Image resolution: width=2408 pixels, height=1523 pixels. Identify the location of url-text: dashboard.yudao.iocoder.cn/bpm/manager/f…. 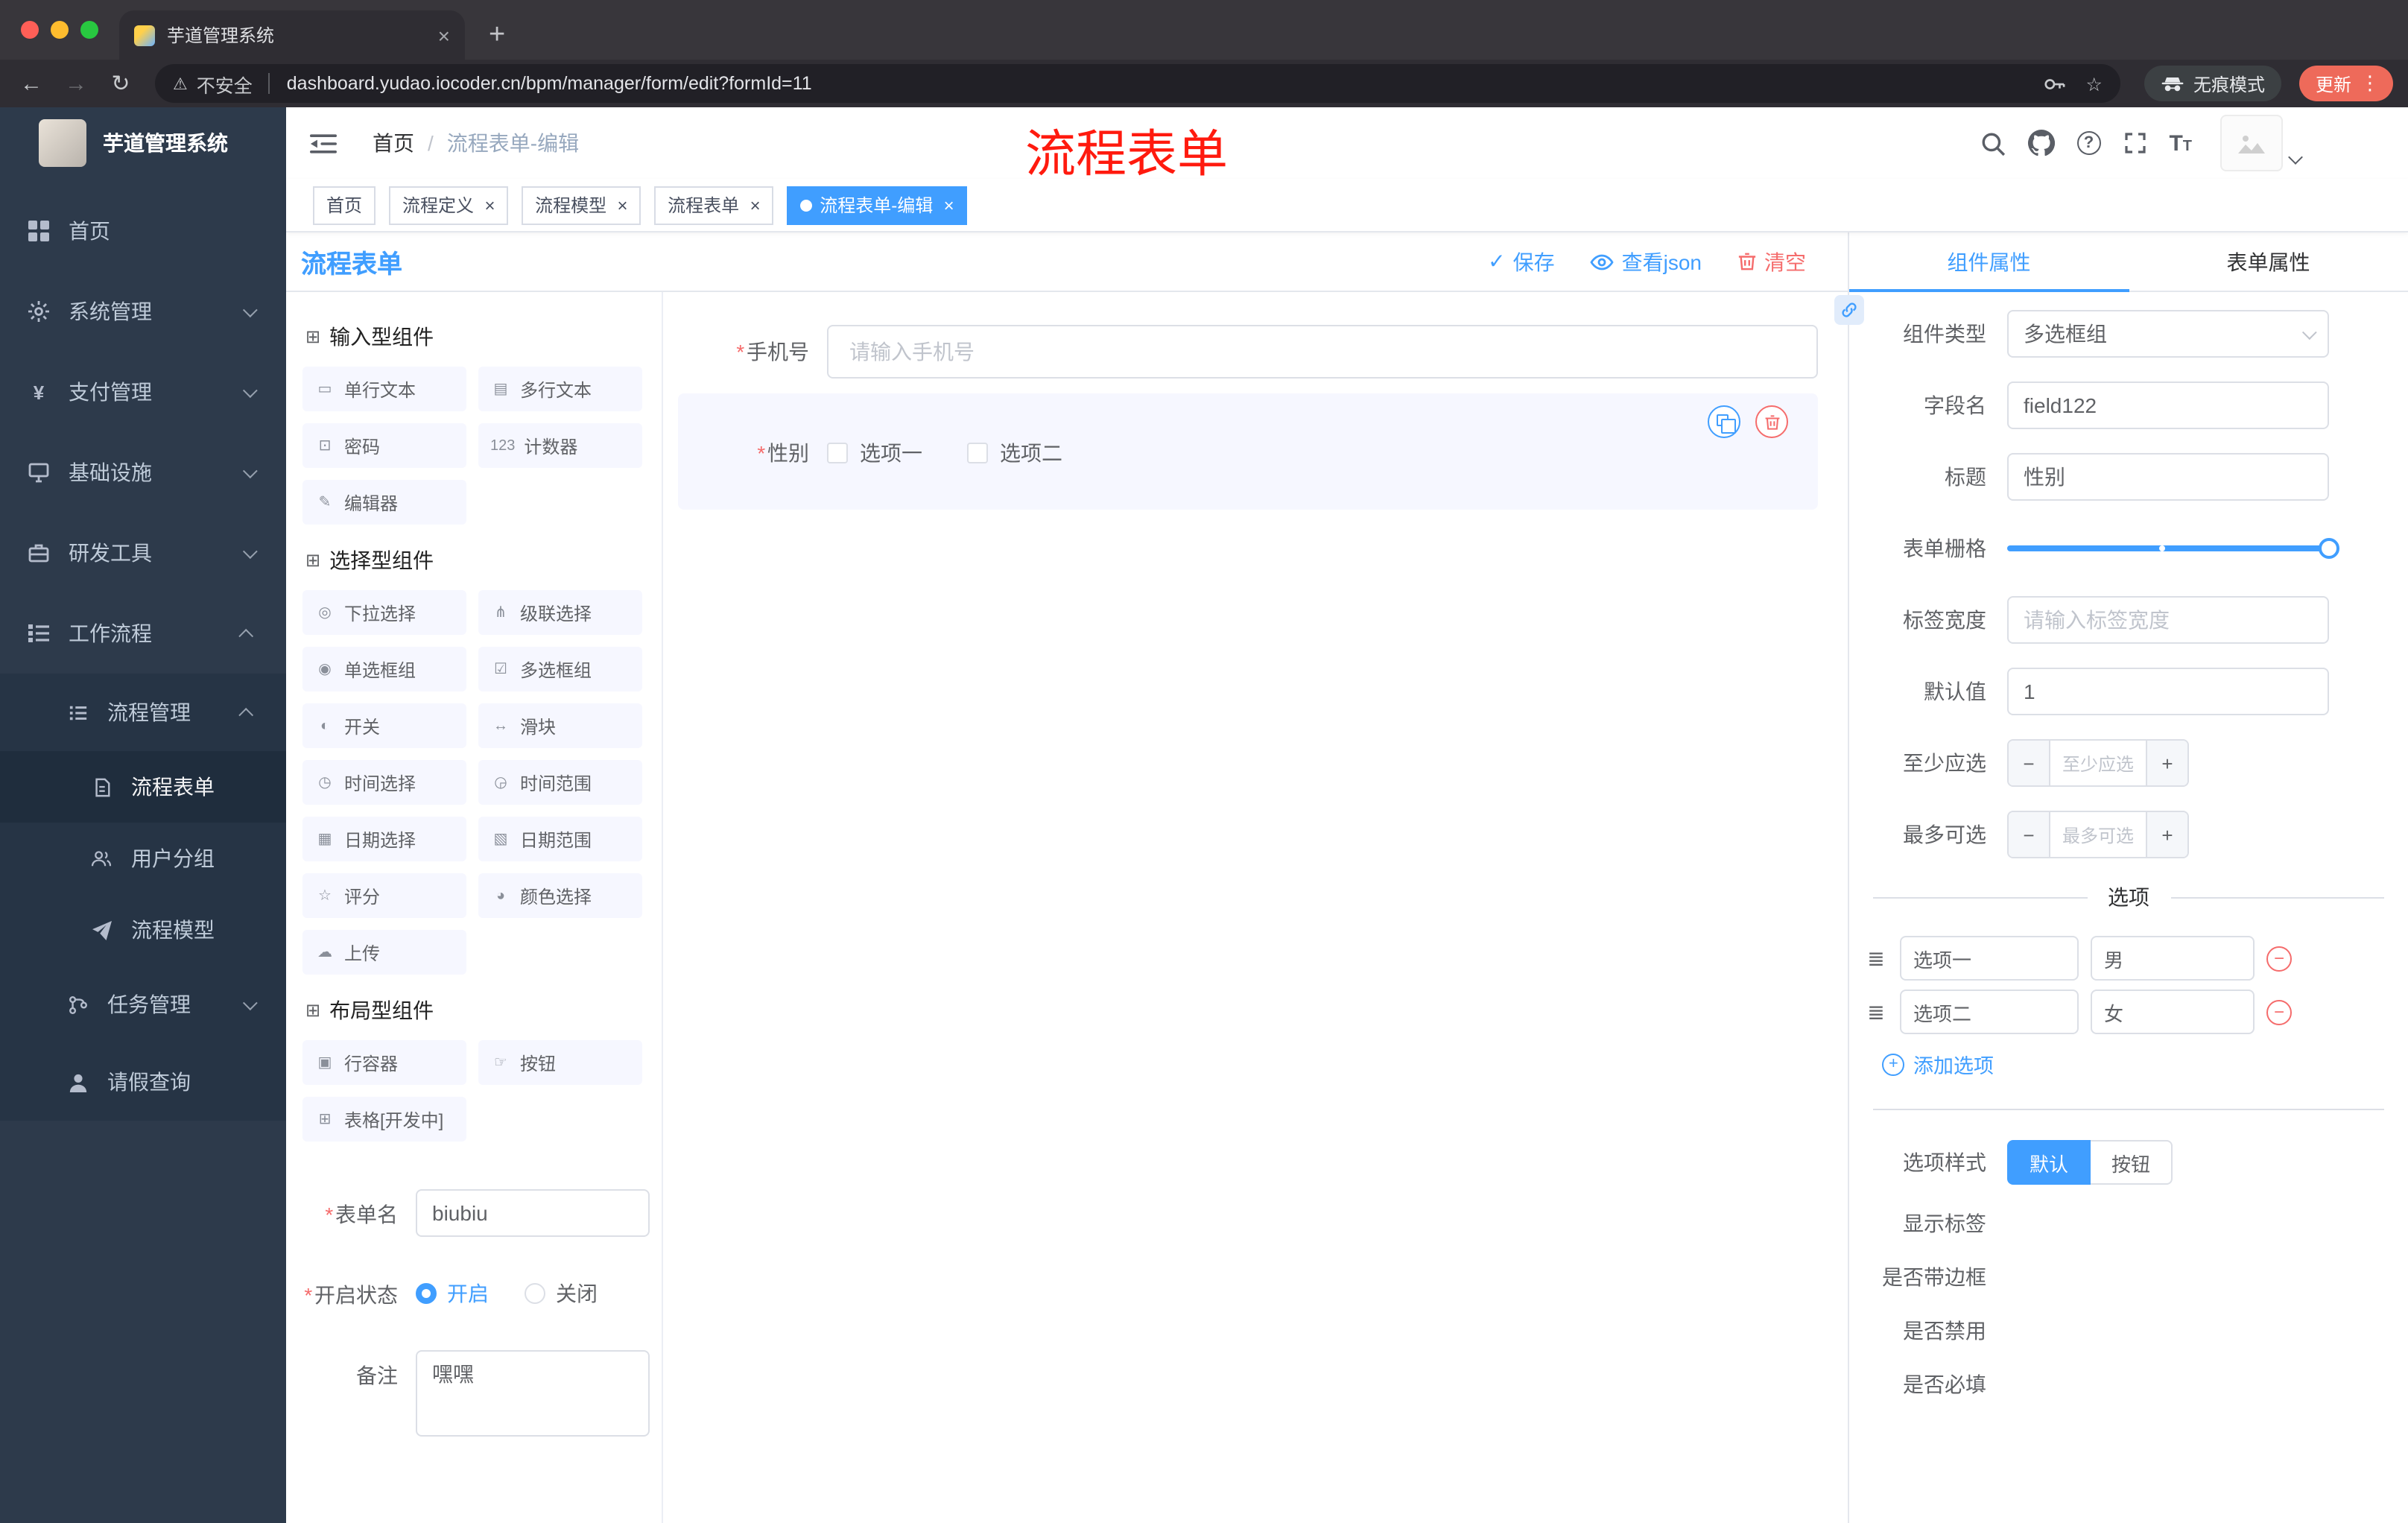
(1154, 83).